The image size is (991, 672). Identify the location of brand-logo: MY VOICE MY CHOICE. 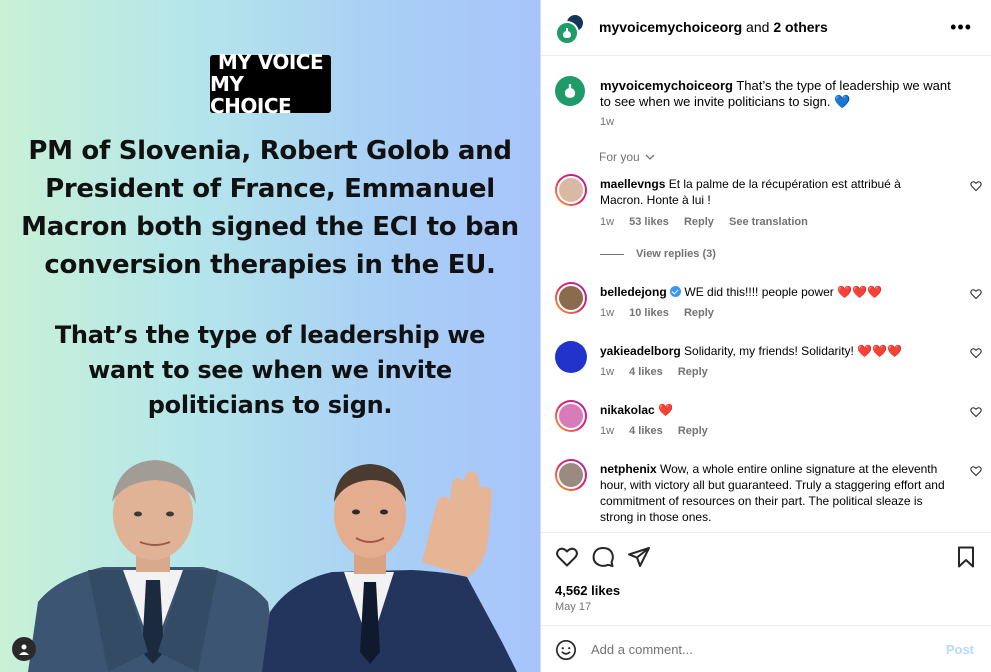
(270, 84).